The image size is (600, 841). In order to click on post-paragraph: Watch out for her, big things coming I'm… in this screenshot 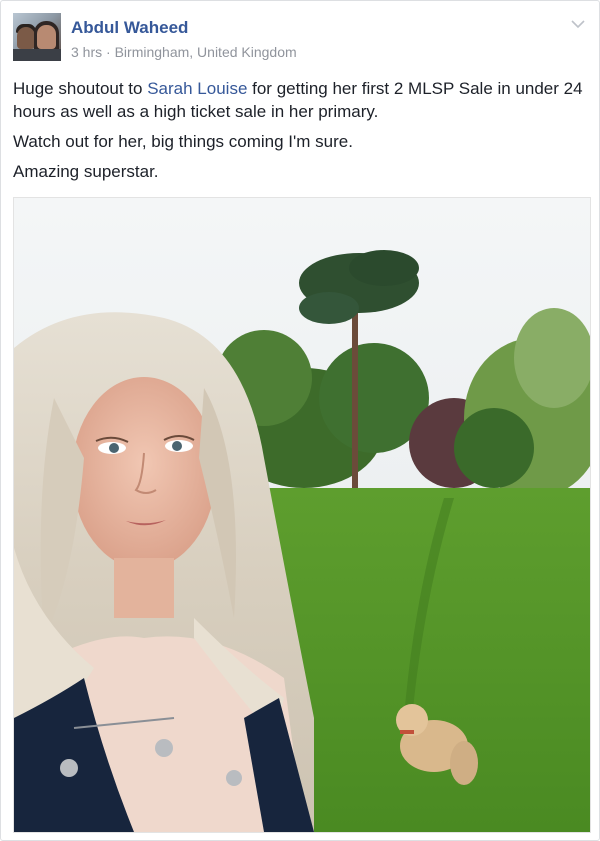, I will do `click(183, 141)`.